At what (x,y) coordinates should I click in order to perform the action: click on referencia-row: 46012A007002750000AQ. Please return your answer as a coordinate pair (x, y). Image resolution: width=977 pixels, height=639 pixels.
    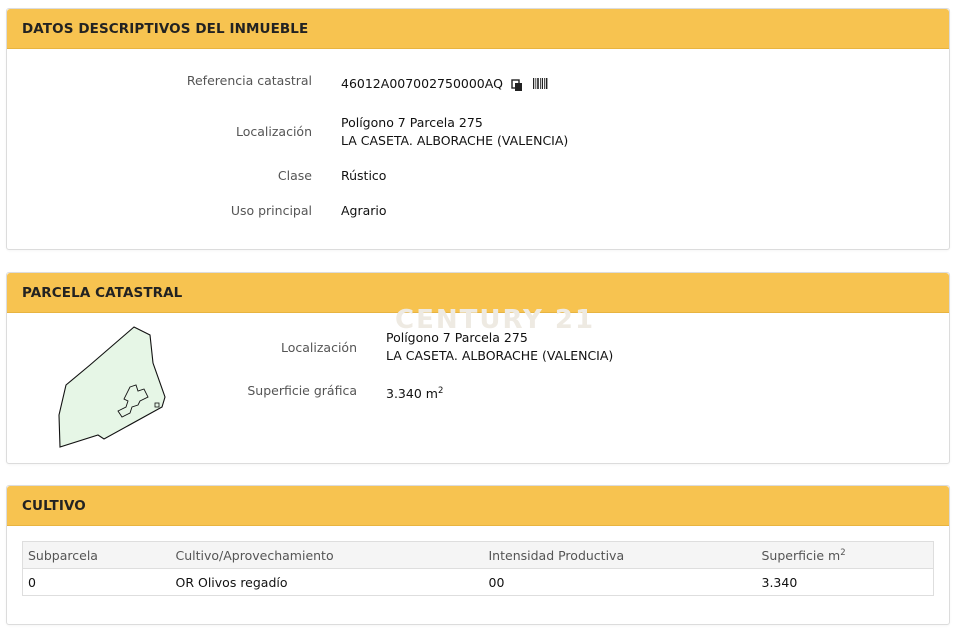
    Looking at the image, I should click on (444, 84).